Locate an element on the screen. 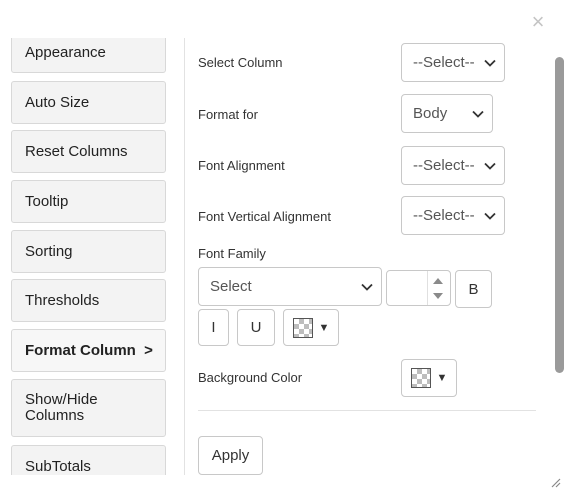 This screenshot has width=566, height=493. font-alignment-dropdown: --Select-- is located at coordinates (453, 165).